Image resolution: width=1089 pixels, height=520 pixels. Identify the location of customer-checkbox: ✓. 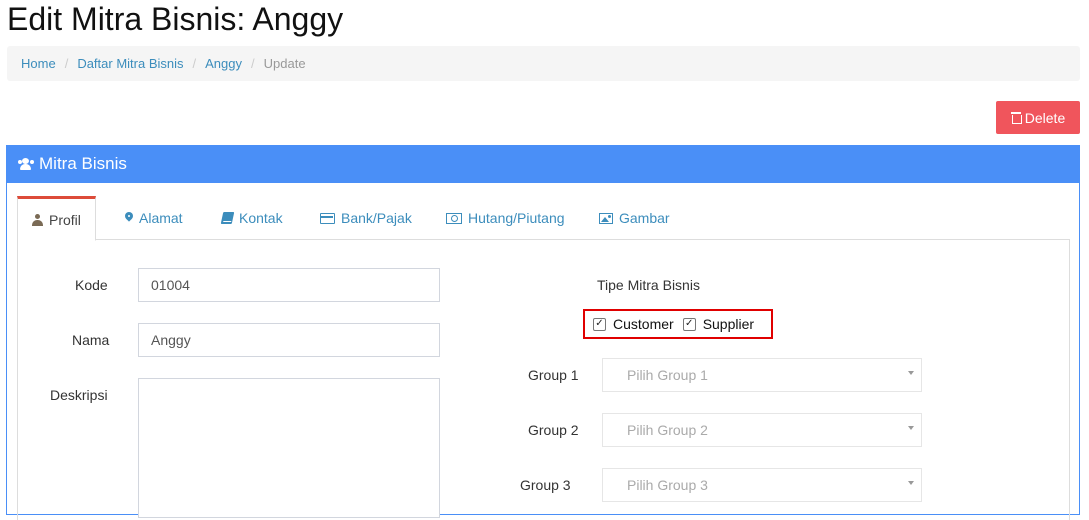
(599, 324).